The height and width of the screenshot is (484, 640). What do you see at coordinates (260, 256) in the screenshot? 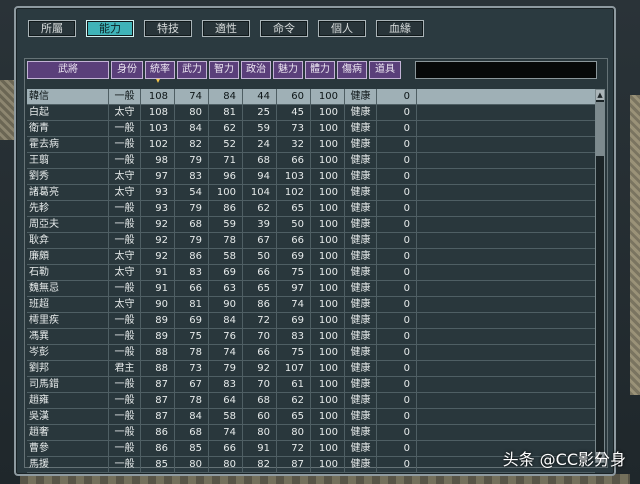
I see `cell-politics: 50` at bounding box center [260, 256].